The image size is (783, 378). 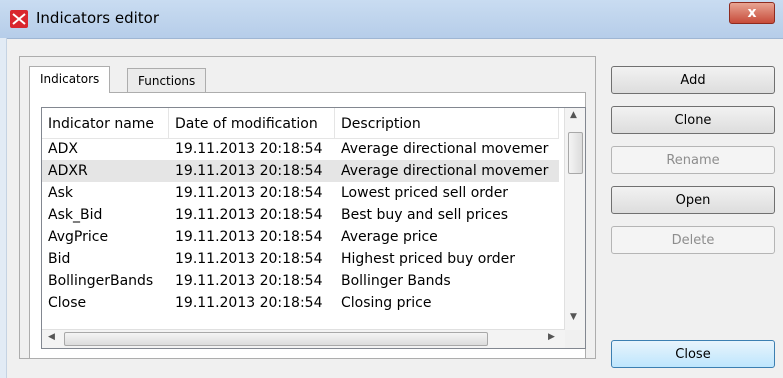 I want to click on table-row: Close 19.11.2013 20:18:54 Closing price, so click(x=300, y=303).